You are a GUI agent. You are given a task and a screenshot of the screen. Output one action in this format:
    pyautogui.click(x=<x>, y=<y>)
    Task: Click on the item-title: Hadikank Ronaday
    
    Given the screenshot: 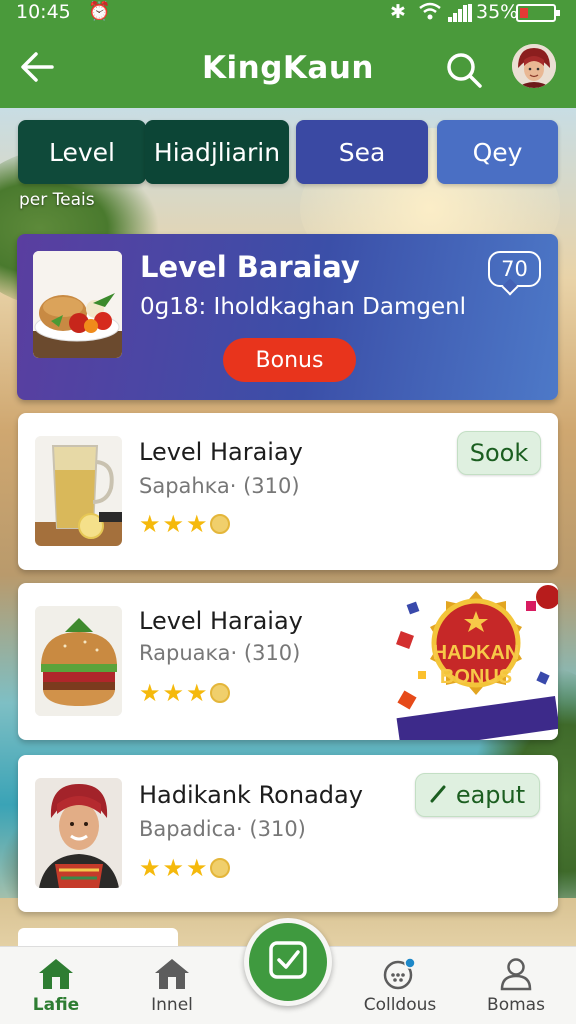 What is the action you would take?
    pyautogui.click(x=251, y=795)
    